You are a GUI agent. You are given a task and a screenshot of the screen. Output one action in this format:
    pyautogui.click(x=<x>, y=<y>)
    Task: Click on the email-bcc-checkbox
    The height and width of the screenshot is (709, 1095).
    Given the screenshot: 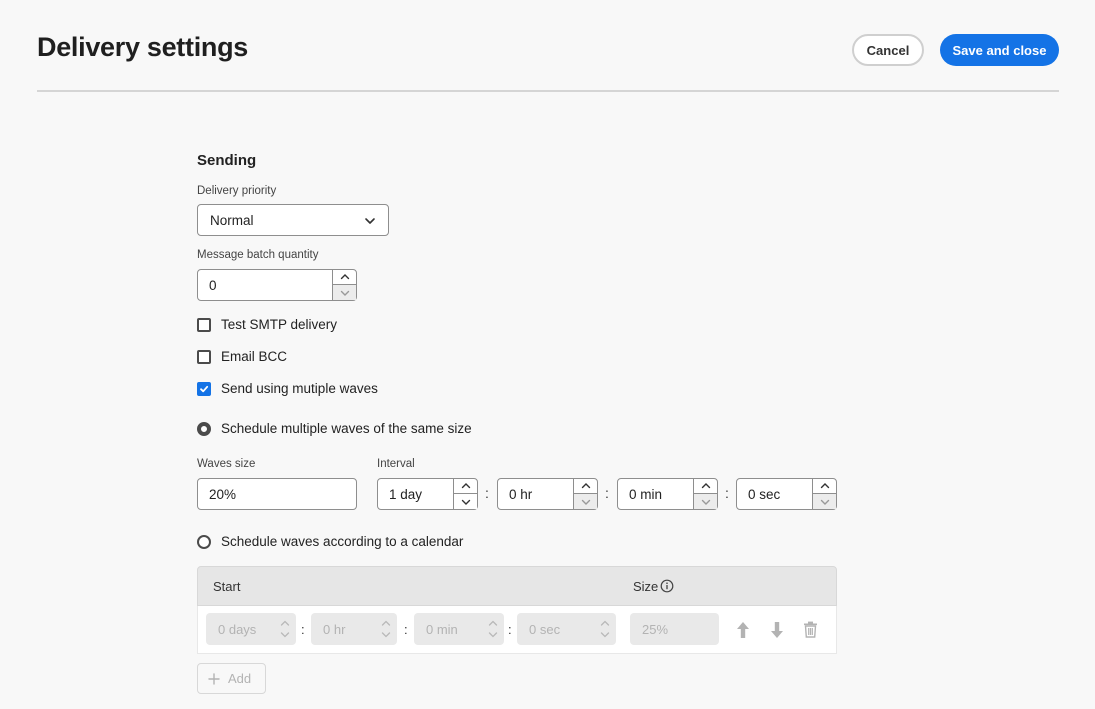 What is the action you would take?
    pyautogui.click(x=204, y=357)
    